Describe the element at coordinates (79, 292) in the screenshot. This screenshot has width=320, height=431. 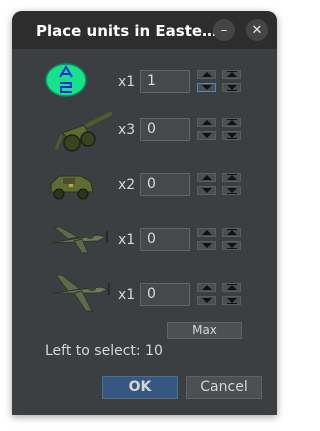
I see `tactical-bomber-icon` at that location.